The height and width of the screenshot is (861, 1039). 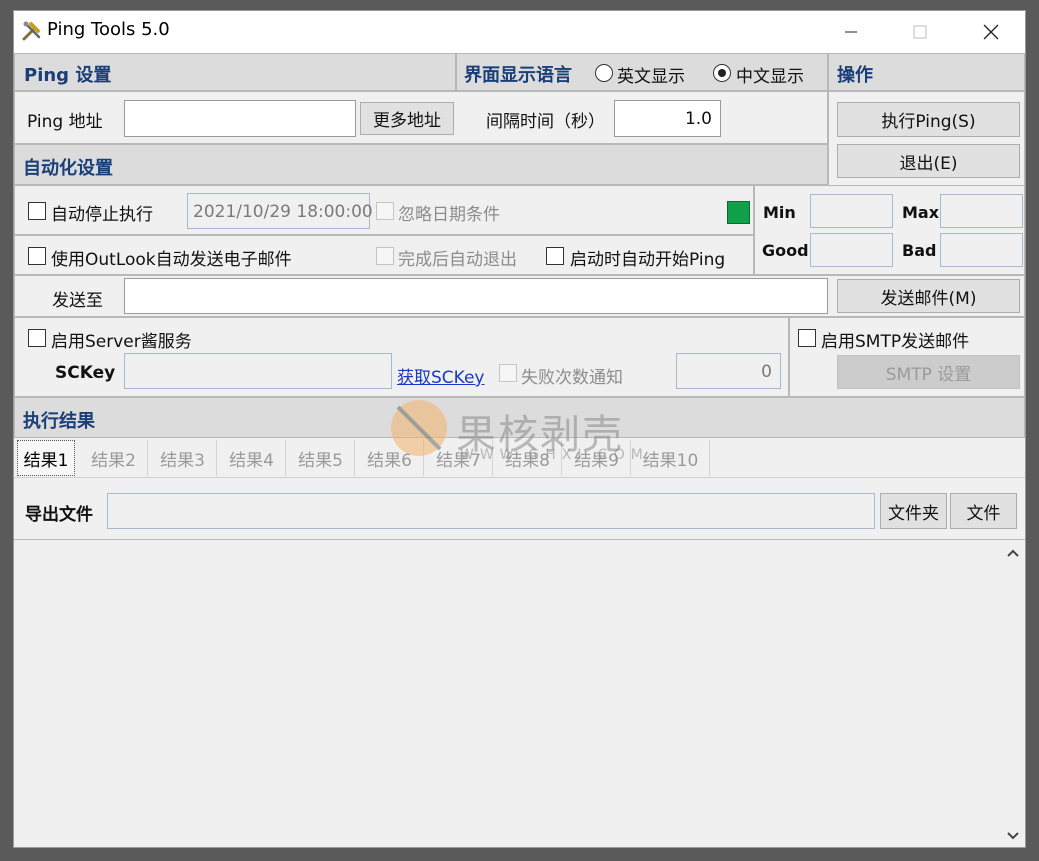 I want to click on file-button: 文件, so click(x=983, y=511).